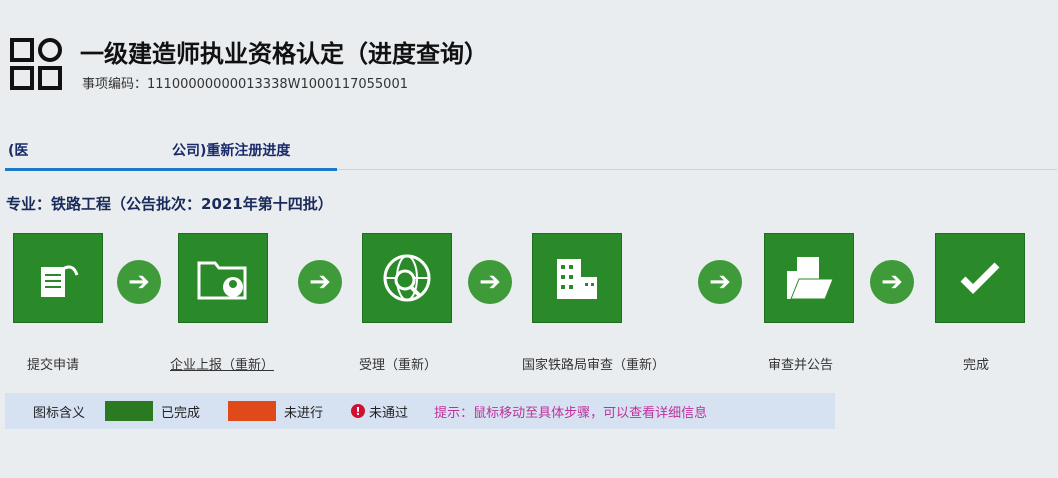 The width and height of the screenshot is (1058, 478). I want to click on folder-document-icon, so click(810, 278).